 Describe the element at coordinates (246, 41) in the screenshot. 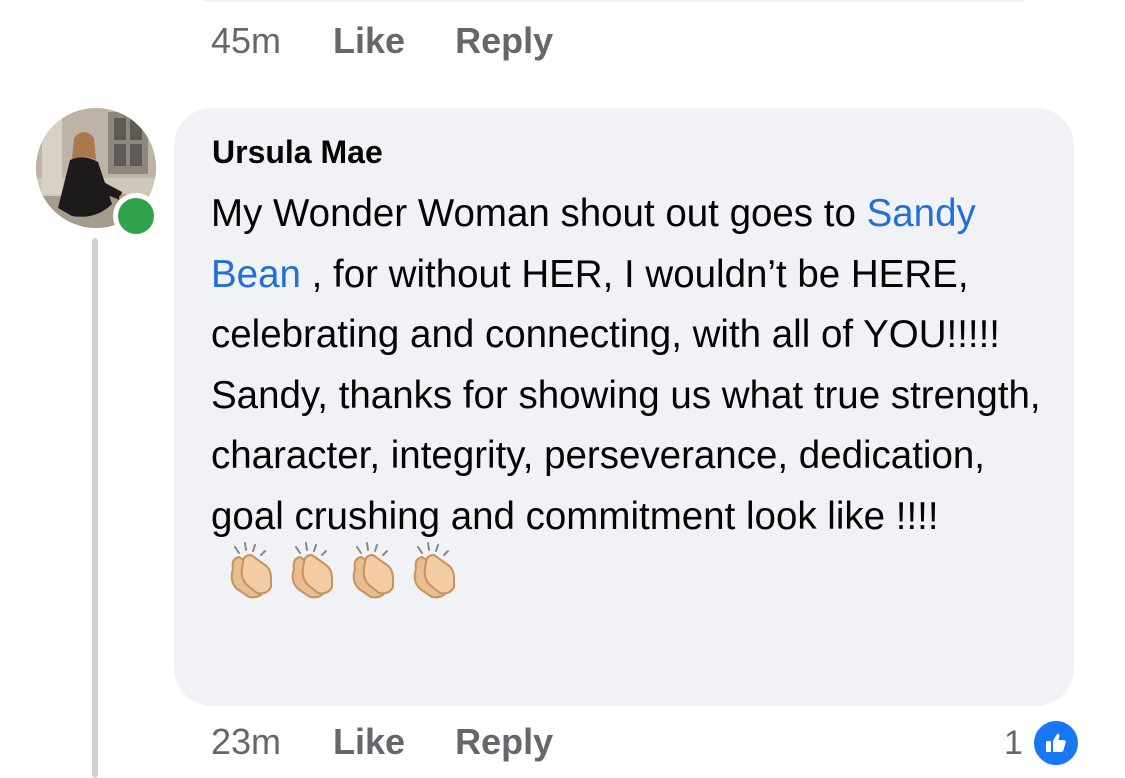

I see `previous-comment-timestamp: 45m` at that location.